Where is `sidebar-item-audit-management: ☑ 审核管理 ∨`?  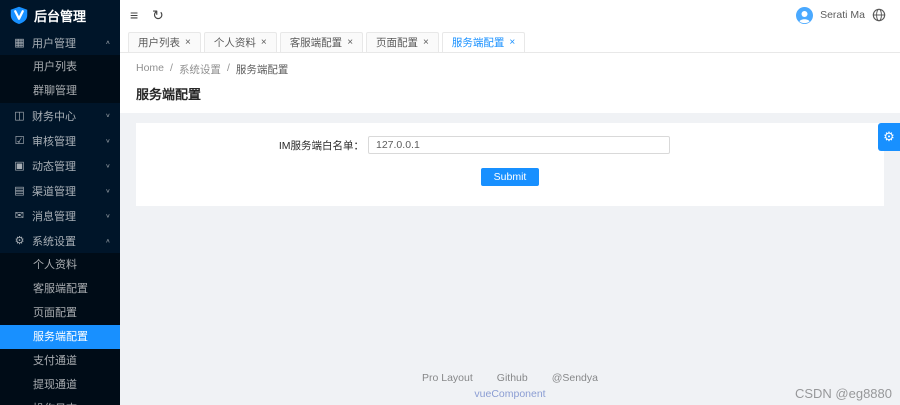 sidebar-item-audit-management: ☑ 审核管理 ∨ is located at coordinates (60, 140).